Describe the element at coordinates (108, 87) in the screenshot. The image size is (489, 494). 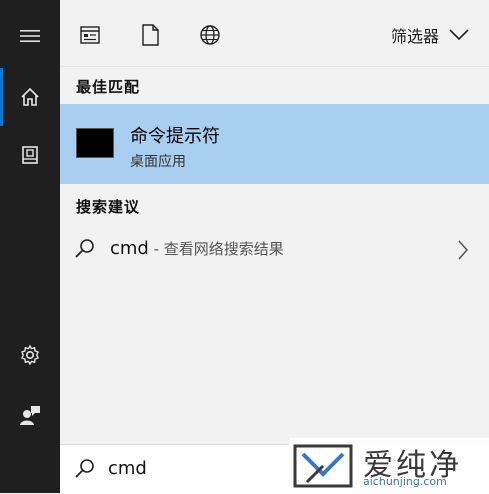
I see `best-match-heading: 最佳匹配` at that location.